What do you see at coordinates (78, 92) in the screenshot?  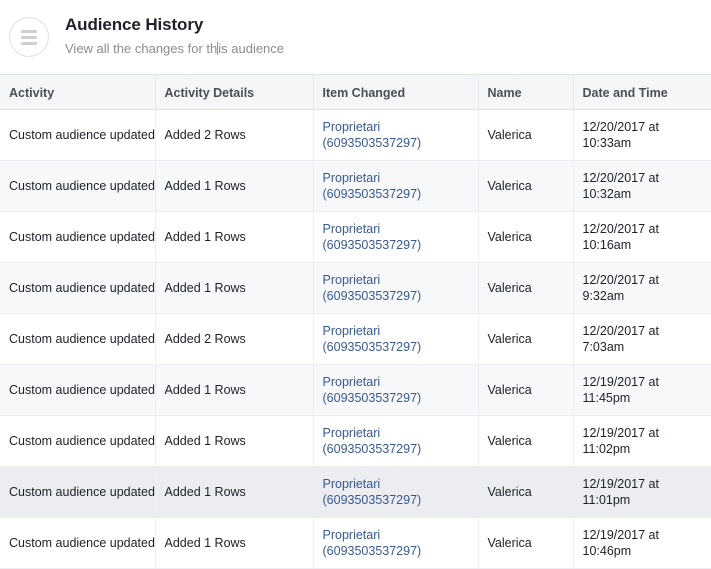 I see `column-header-activity: Activity` at bounding box center [78, 92].